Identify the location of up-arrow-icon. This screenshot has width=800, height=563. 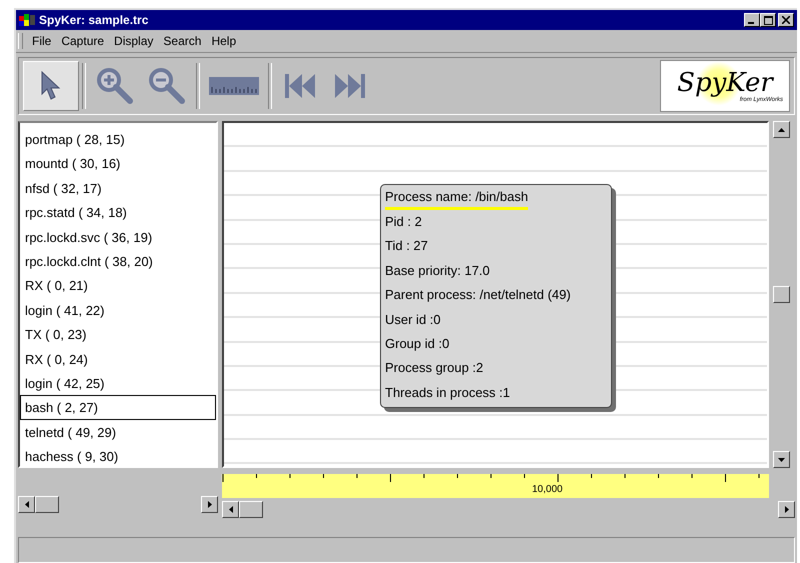
(781, 130).